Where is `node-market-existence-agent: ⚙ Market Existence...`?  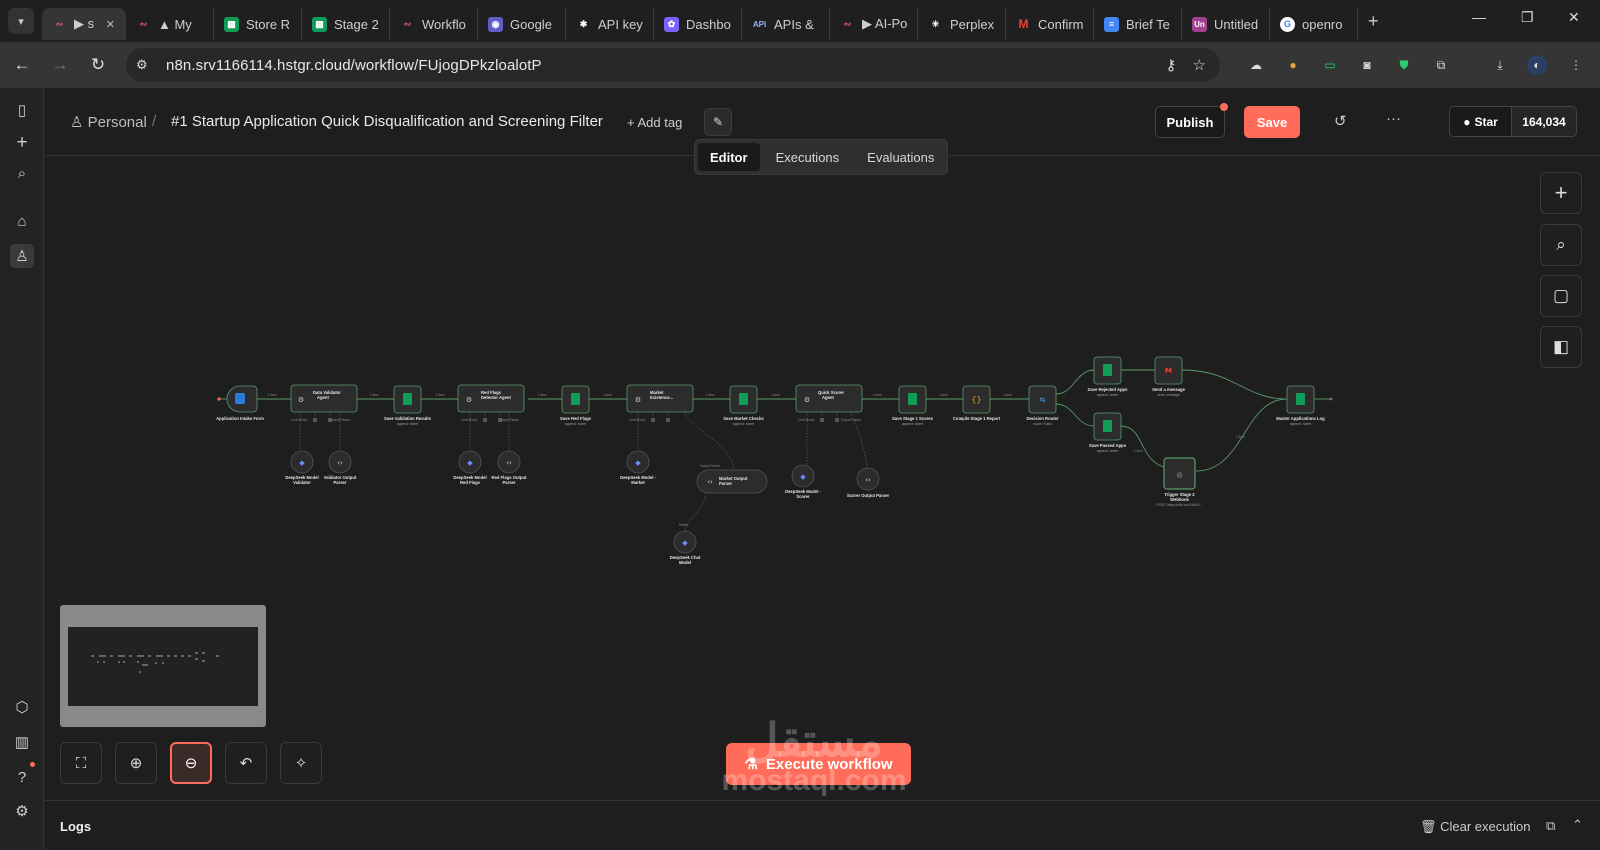
node-market-existence-agent: ⚙ Market Existence... is located at coordinates (660, 398).